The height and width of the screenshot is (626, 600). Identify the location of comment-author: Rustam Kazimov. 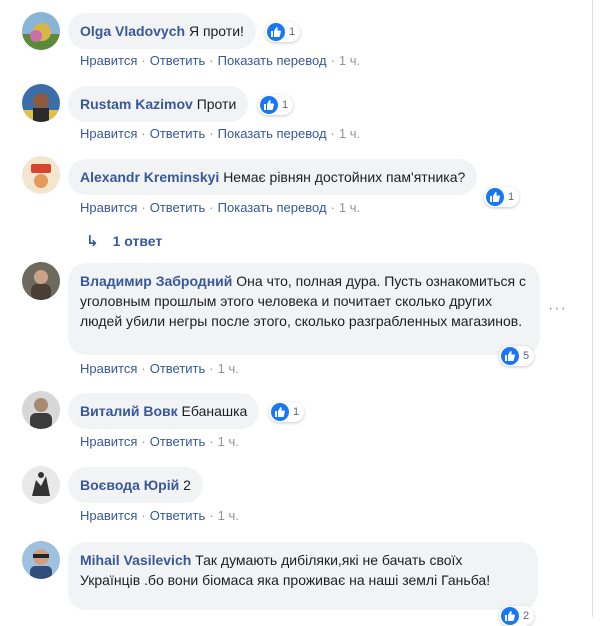
(136, 104).